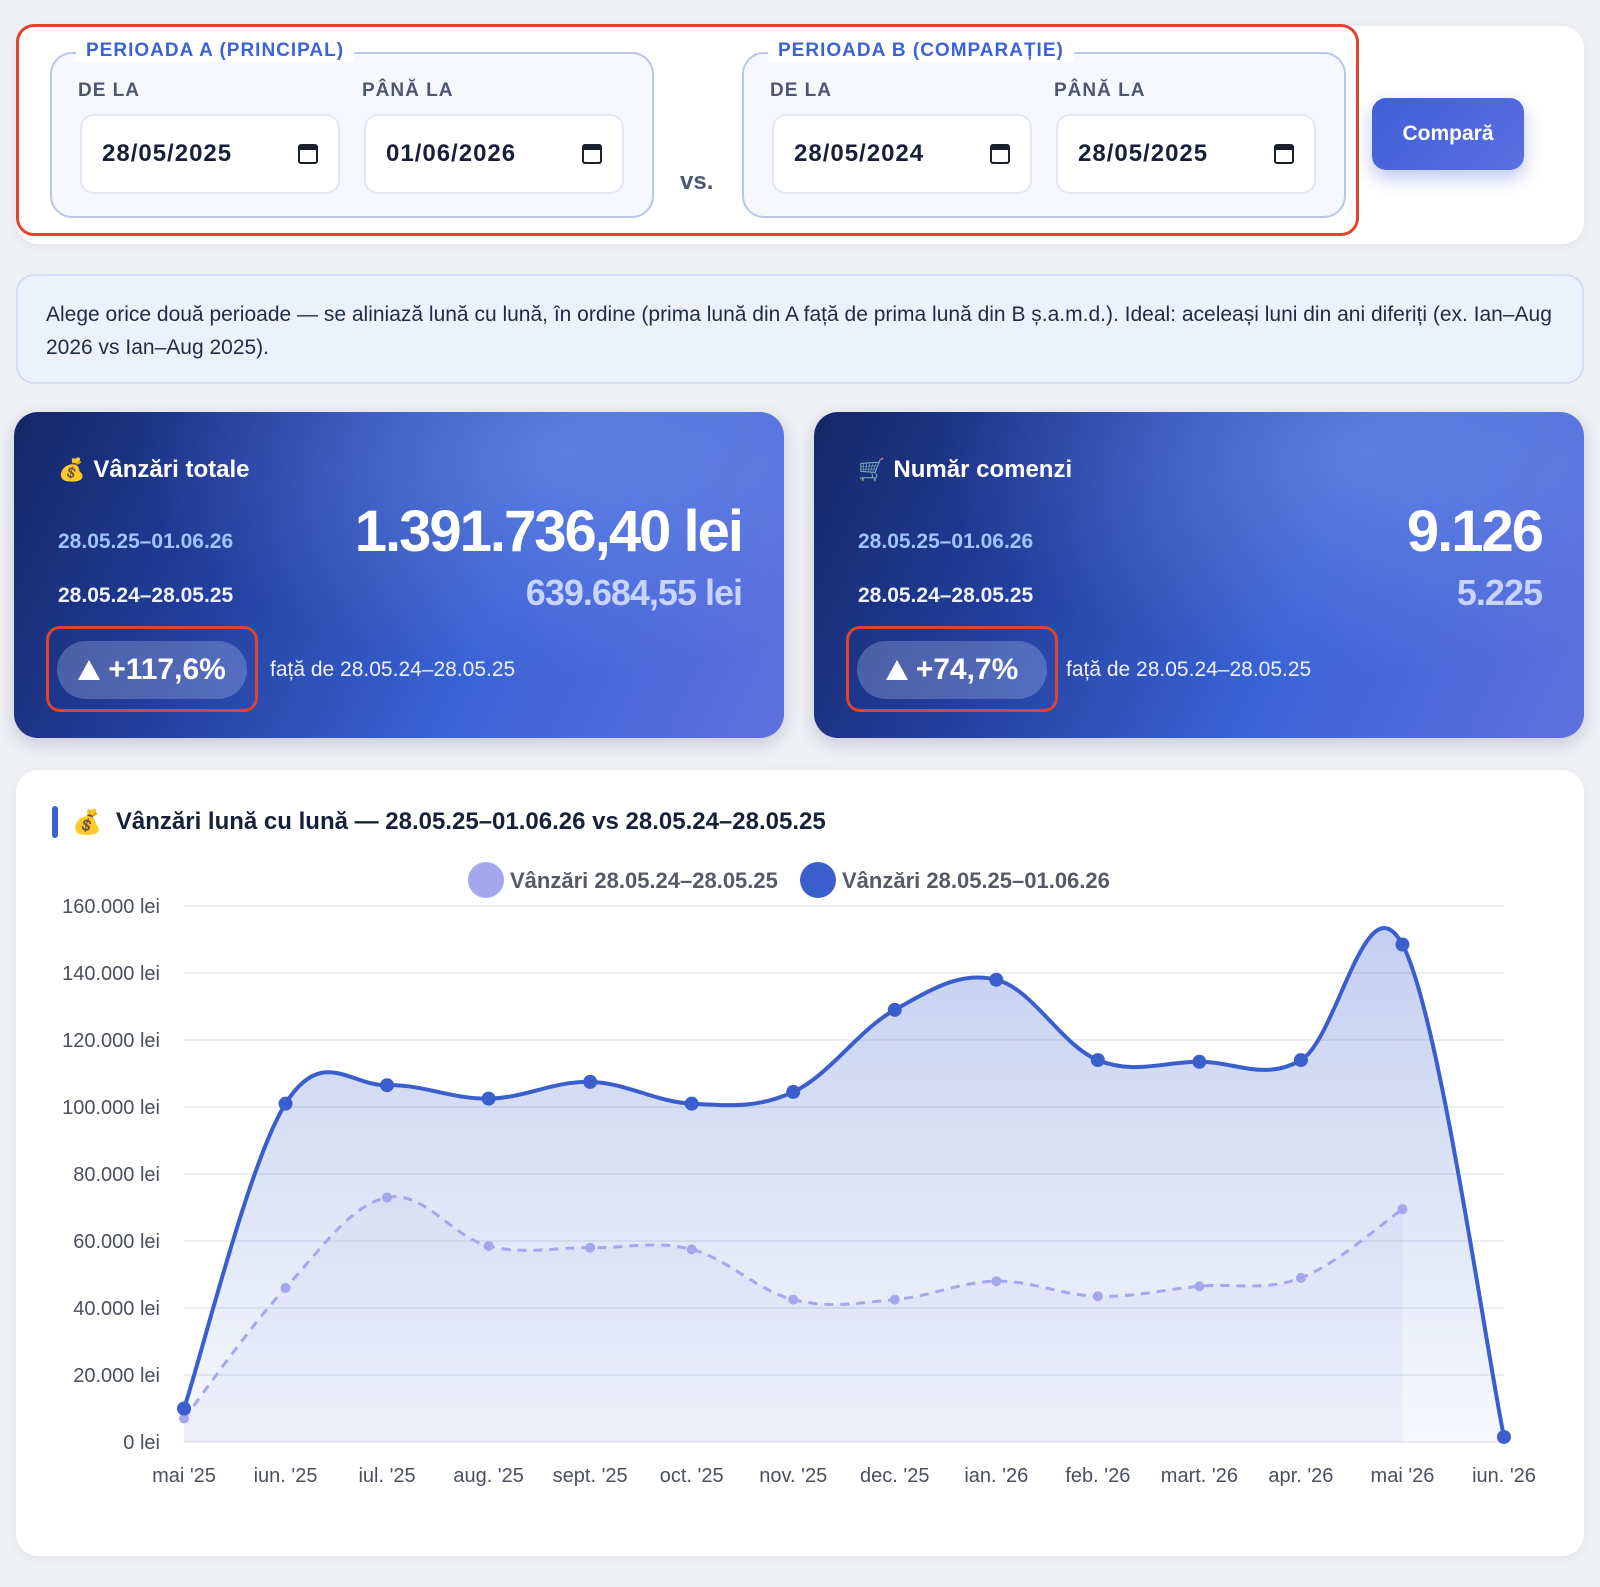 Image resolution: width=1600 pixels, height=1587 pixels. Describe the element at coordinates (1448, 134) in the screenshot. I see `compare-button: Compară` at that location.